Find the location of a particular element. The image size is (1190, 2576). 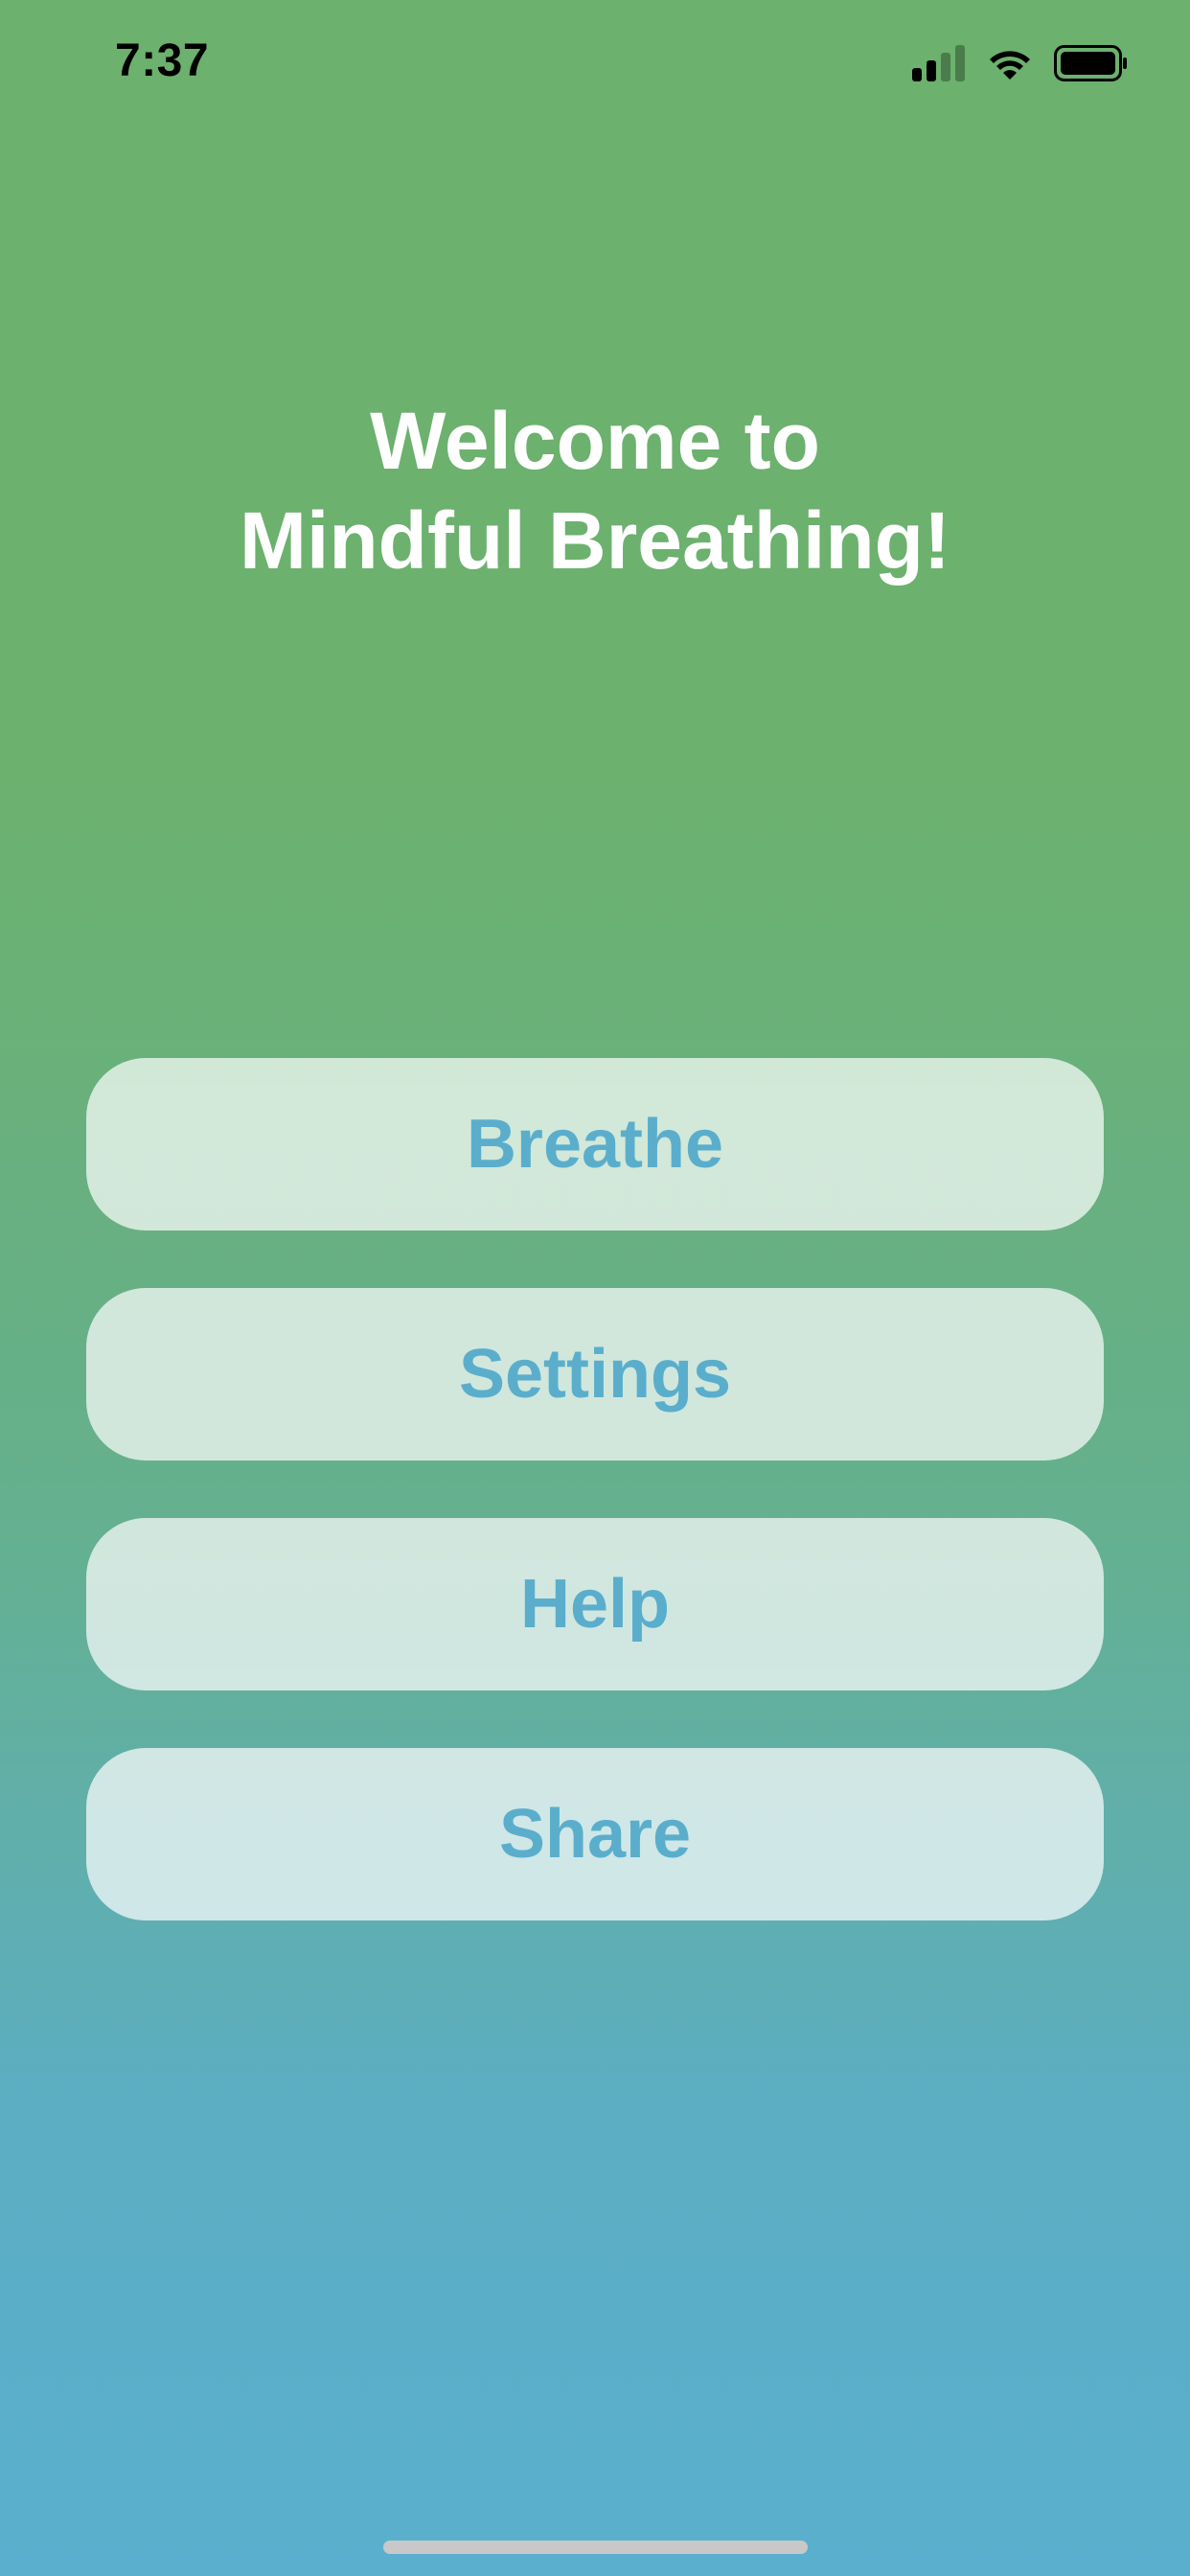

share-button: Share is located at coordinates (595, 1834).